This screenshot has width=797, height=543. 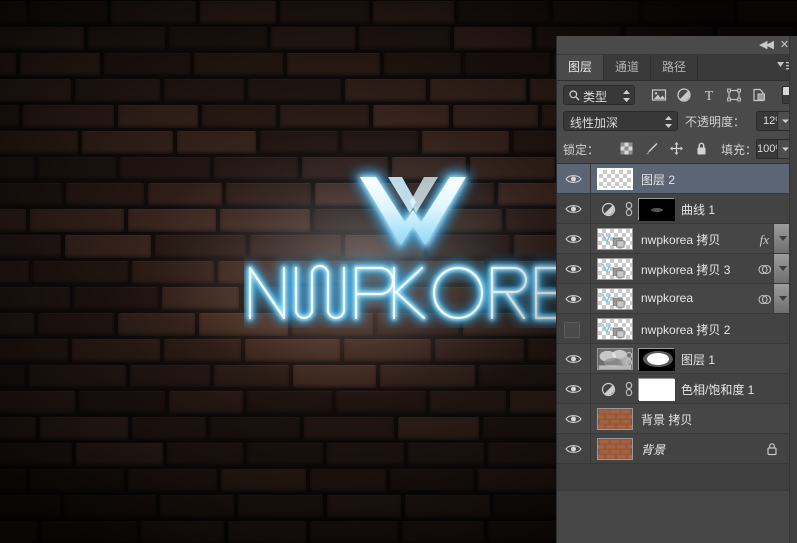 What do you see at coordinates (701, 148) in the screenshot?
I see `padlock-icon` at bounding box center [701, 148].